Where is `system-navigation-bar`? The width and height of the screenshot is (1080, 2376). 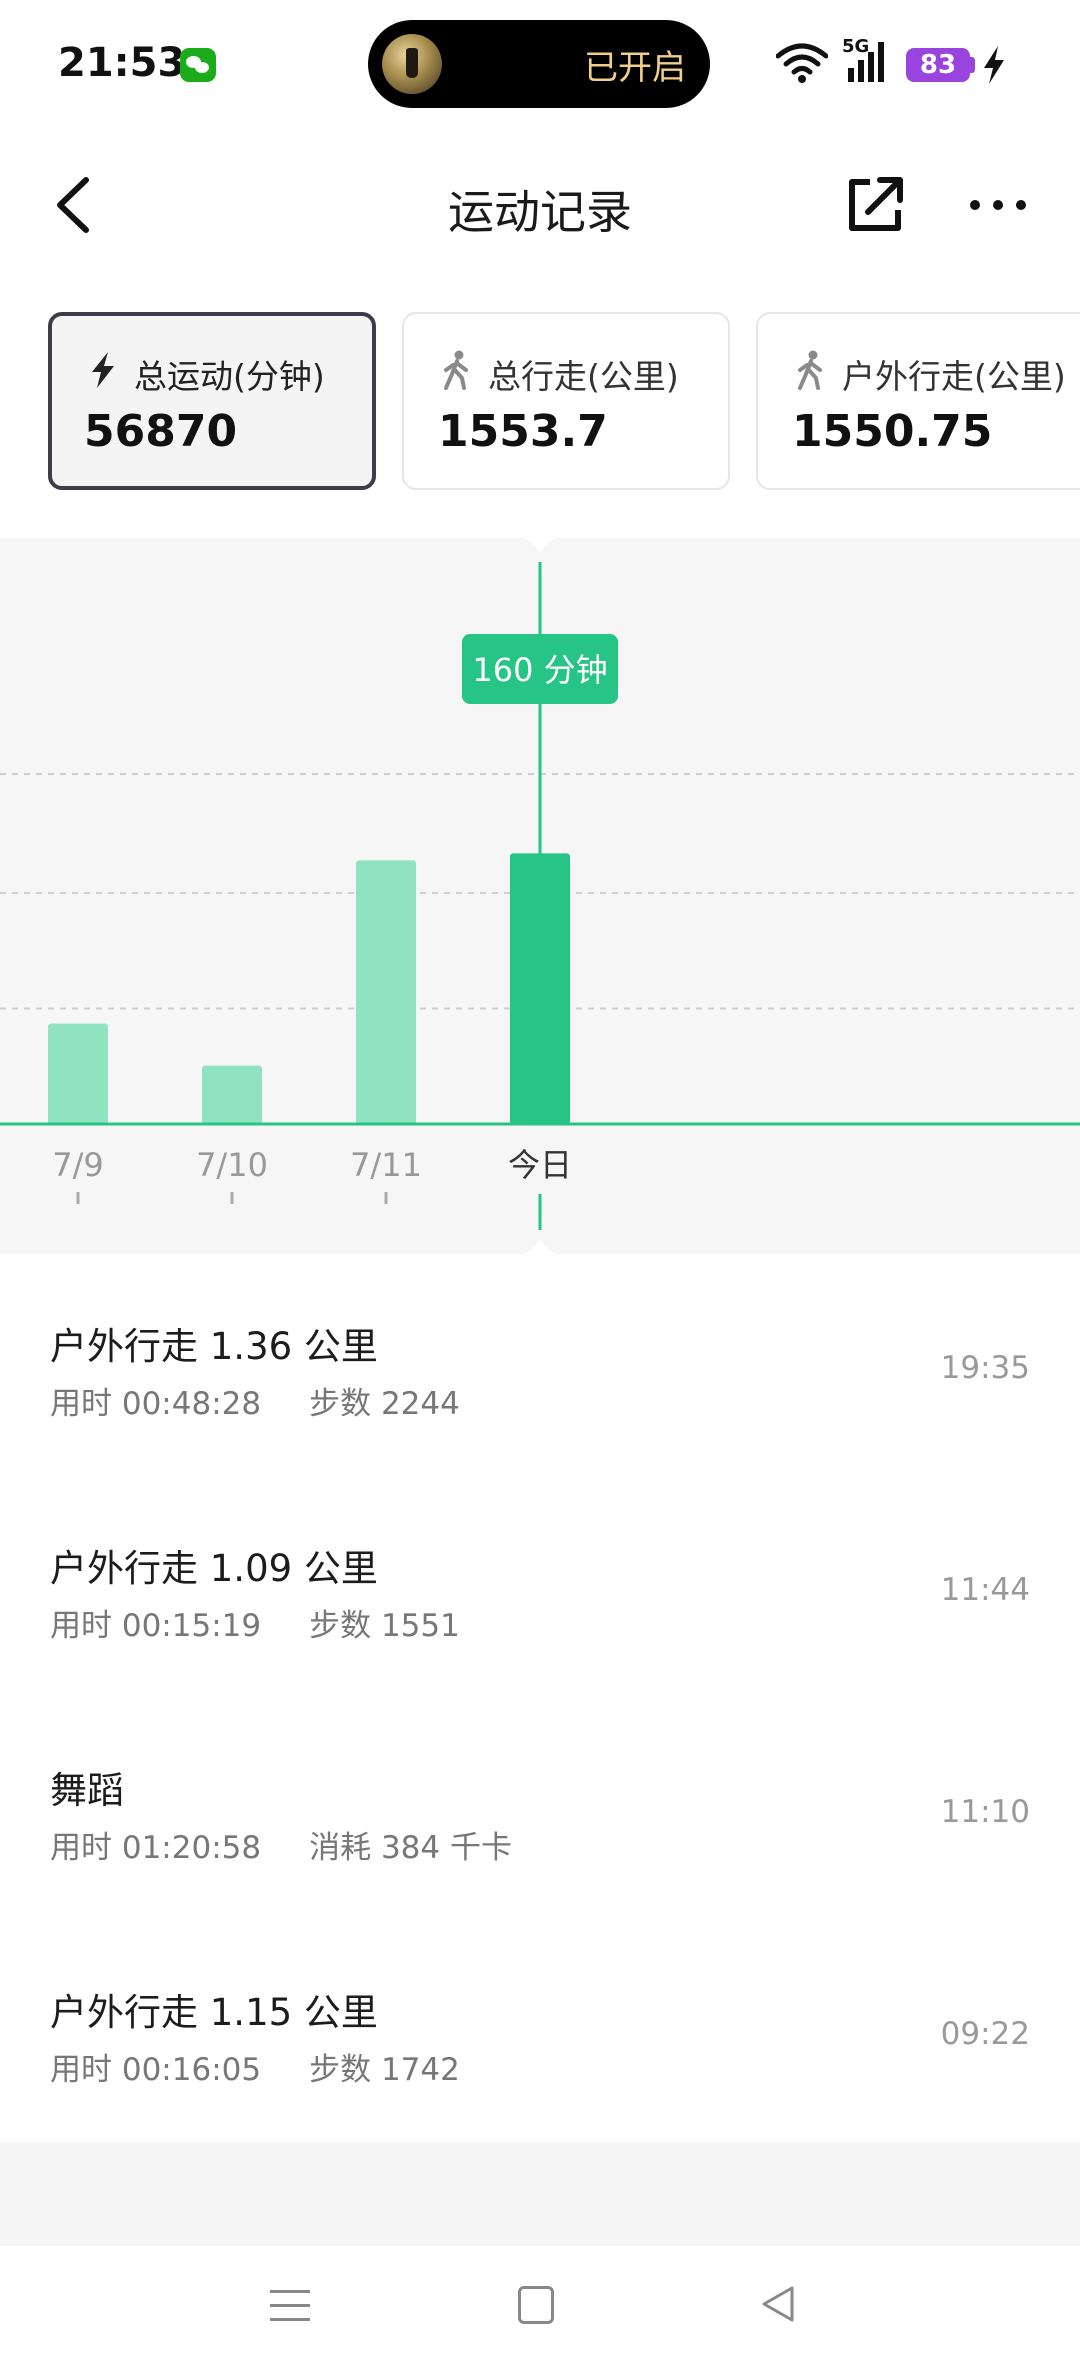
system-navigation-bar is located at coordinates (540, 2311).